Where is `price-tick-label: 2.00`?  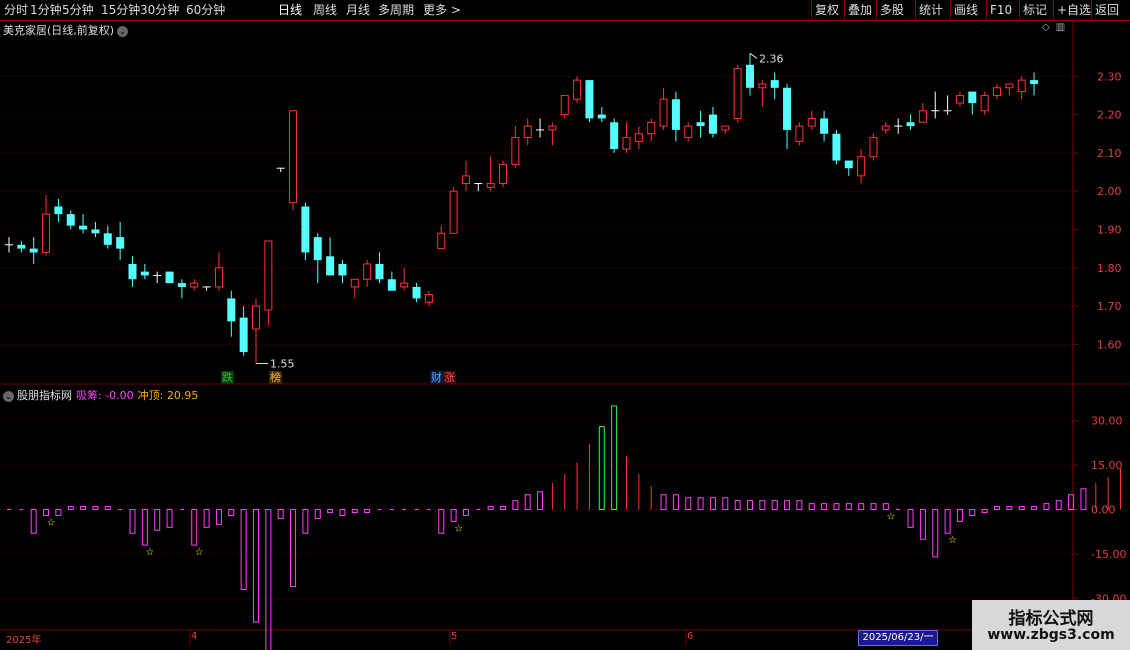
price-tick-label: 2.00 is located at coordinates (1109, 191).